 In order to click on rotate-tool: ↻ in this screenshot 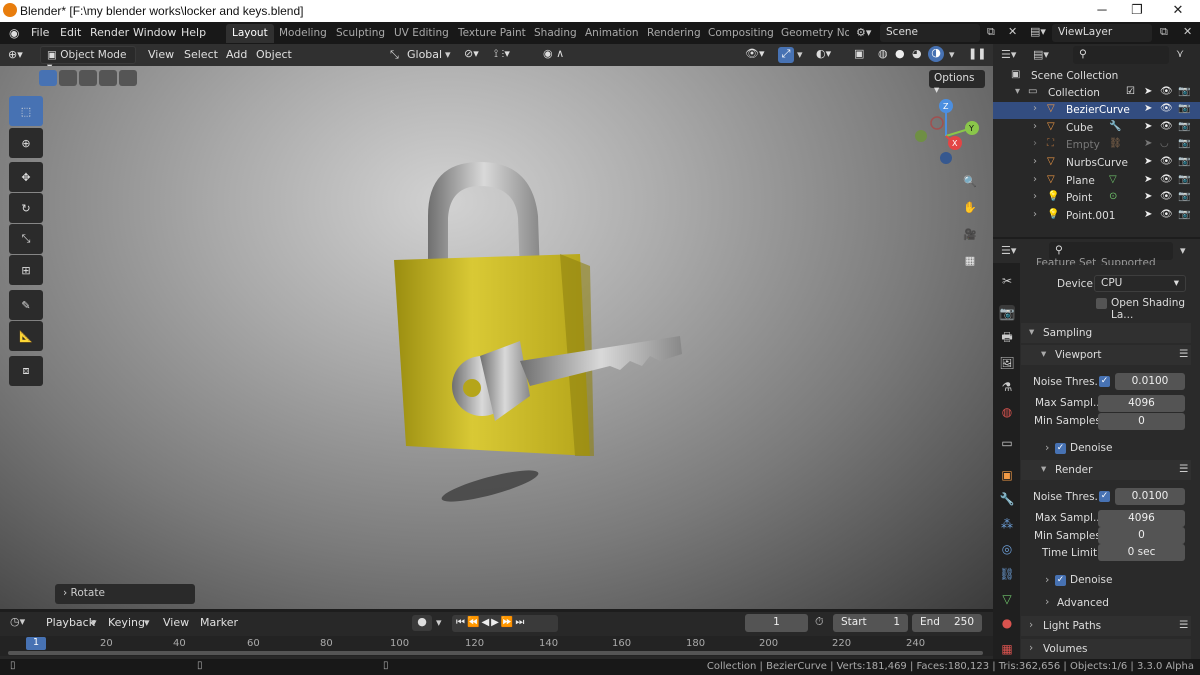, I will do `click(26, 208)`.